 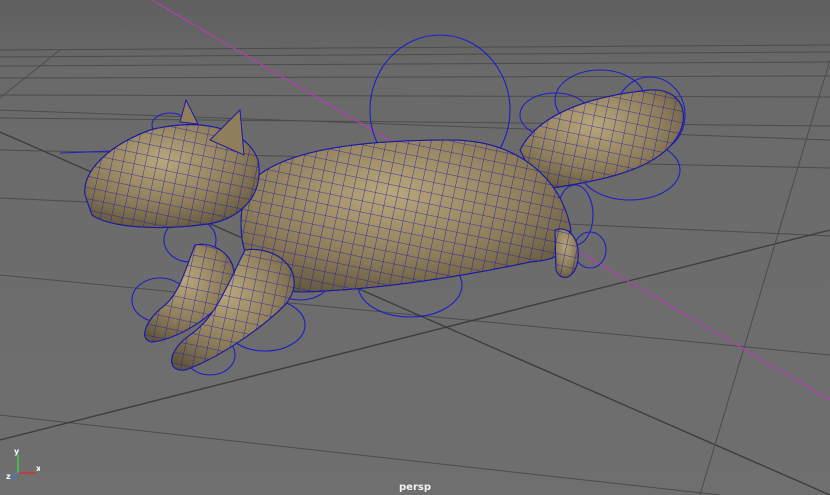 What do you see at coordinates (14, 476) in the screenshot?
I see `z-axis-line` at bounding box center [14, 476].